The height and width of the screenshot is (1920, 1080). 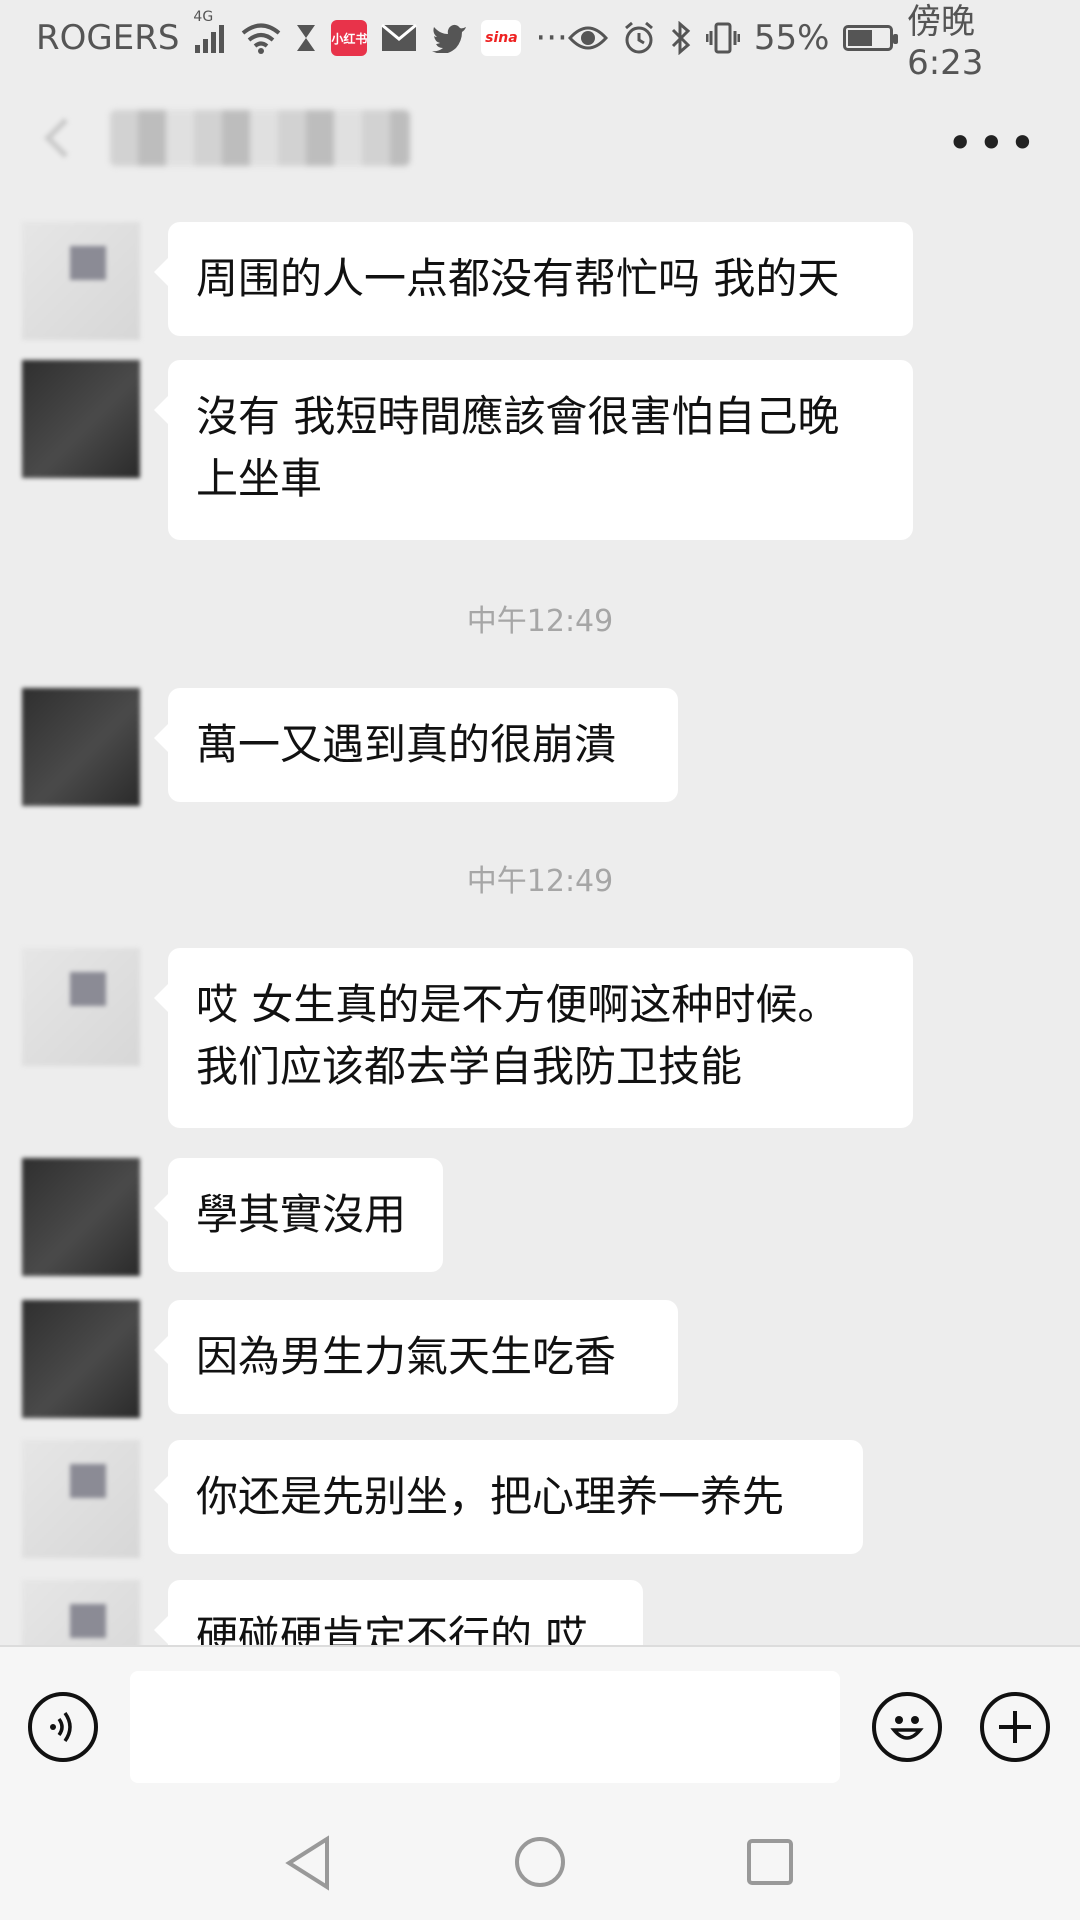 What do you see at coordinates (501, 38) in the screenshot?
I see `sina-icon: sina` at bounding box center [501, 38].